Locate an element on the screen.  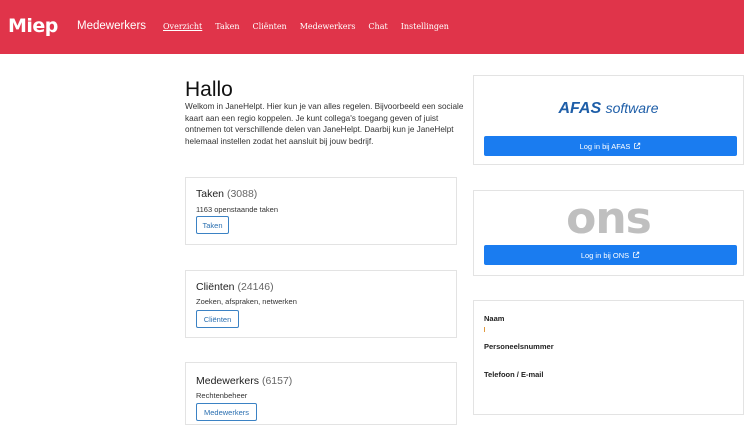
brand-logo: Miep is located at coordinates (33, 26).